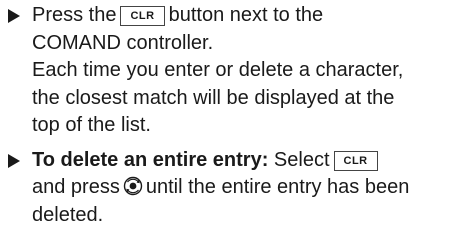  I want to click on step-line: Press the CLR button next to the, so click(246, 16).